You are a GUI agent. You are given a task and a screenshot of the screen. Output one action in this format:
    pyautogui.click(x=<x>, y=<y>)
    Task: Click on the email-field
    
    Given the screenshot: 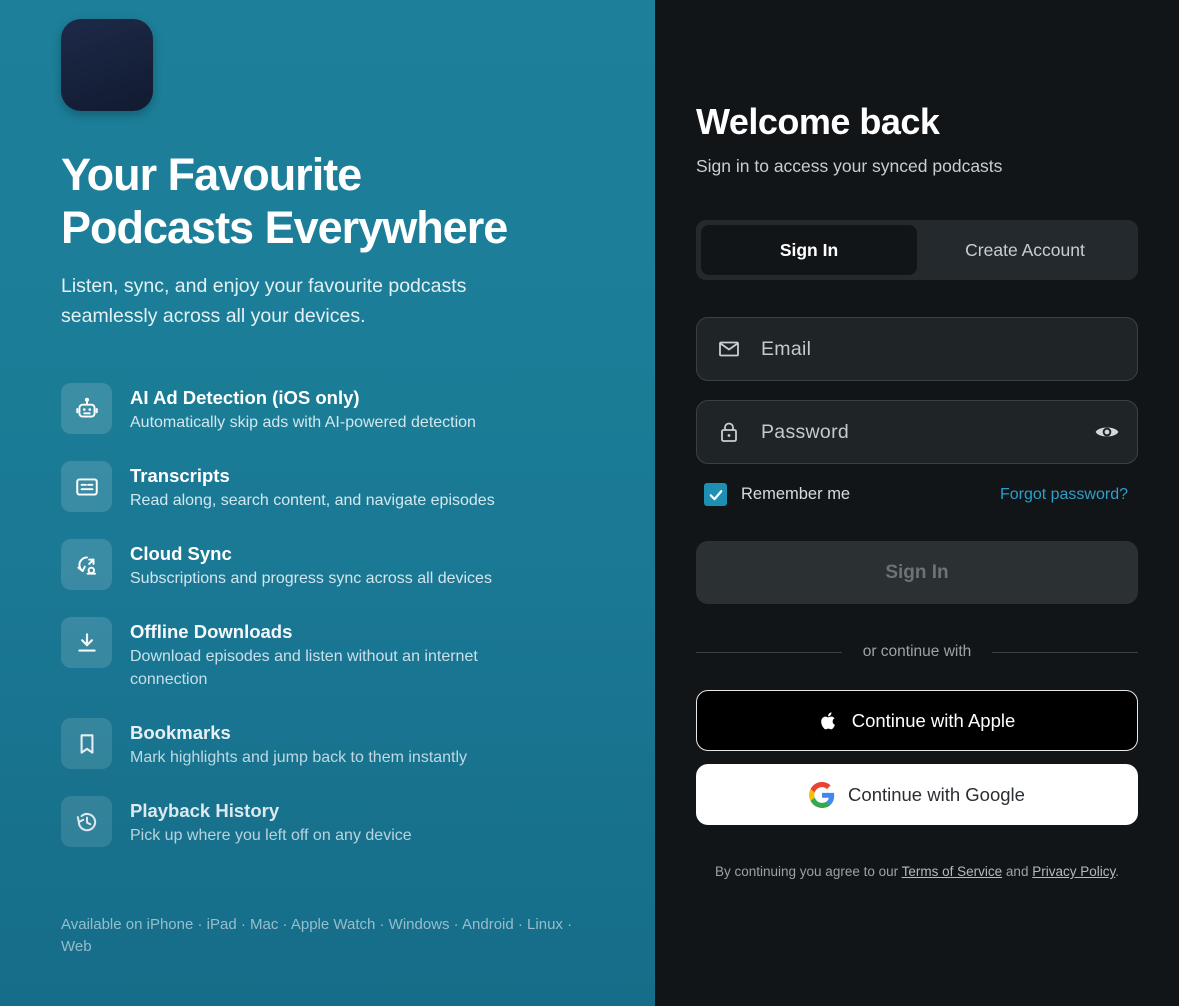 What is the action you would take?
    pyautogui.click(x=949, y=349)
    